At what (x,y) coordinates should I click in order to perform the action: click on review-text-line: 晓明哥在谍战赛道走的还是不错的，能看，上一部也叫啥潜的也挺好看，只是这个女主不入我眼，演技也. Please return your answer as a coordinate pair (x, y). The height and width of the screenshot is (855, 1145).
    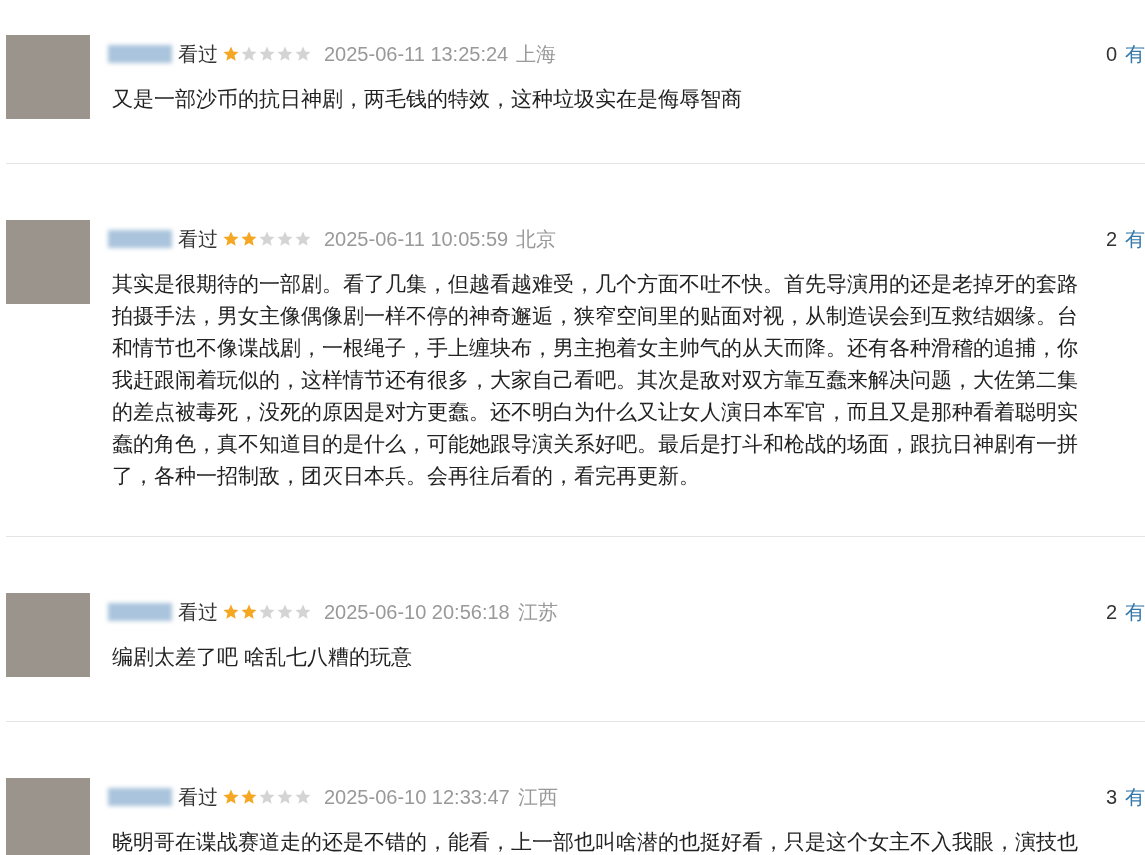
    Looking at the image, I should click on (595, 842).